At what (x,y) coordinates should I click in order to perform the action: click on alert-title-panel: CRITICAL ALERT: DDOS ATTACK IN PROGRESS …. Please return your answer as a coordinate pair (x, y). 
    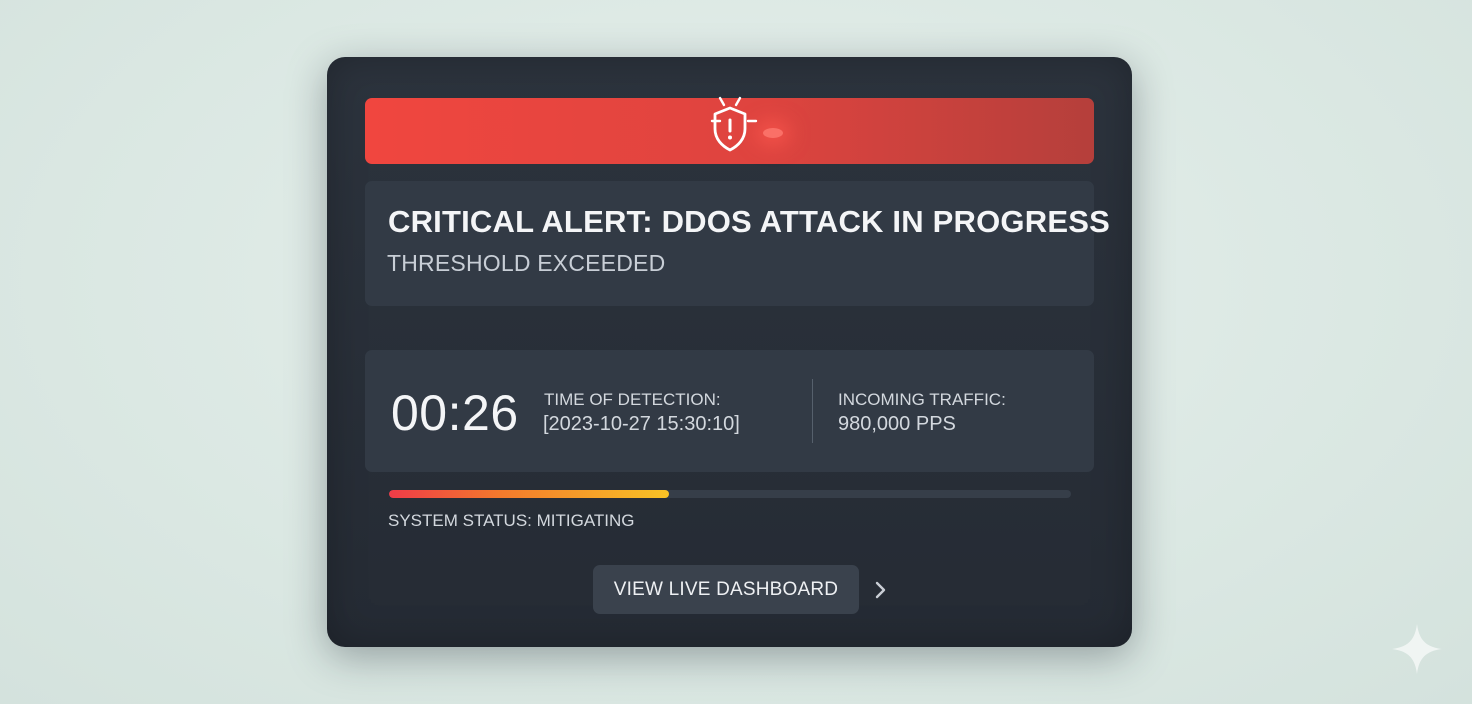
    Looking at the image, I should click on (737, 243).